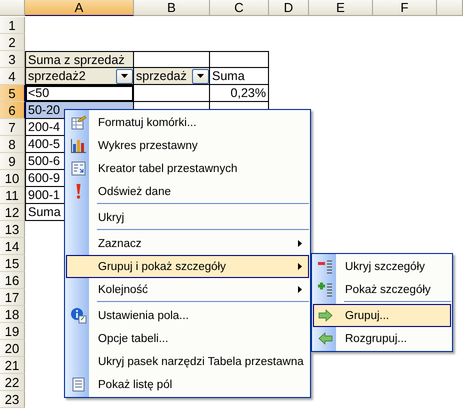 The width and height of the screenshot is (463, 412). What do you see at coordinates (12, 110) in the screenshot?
I see `row-header: 6` at bounding box center [12, 110].